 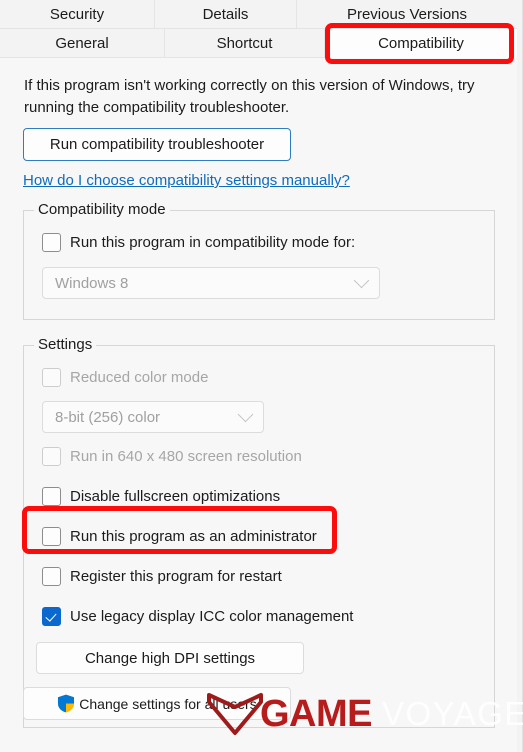 I want to click on register-for-restart-checkbox: Register this program for restart, so click(x=162, y=576).